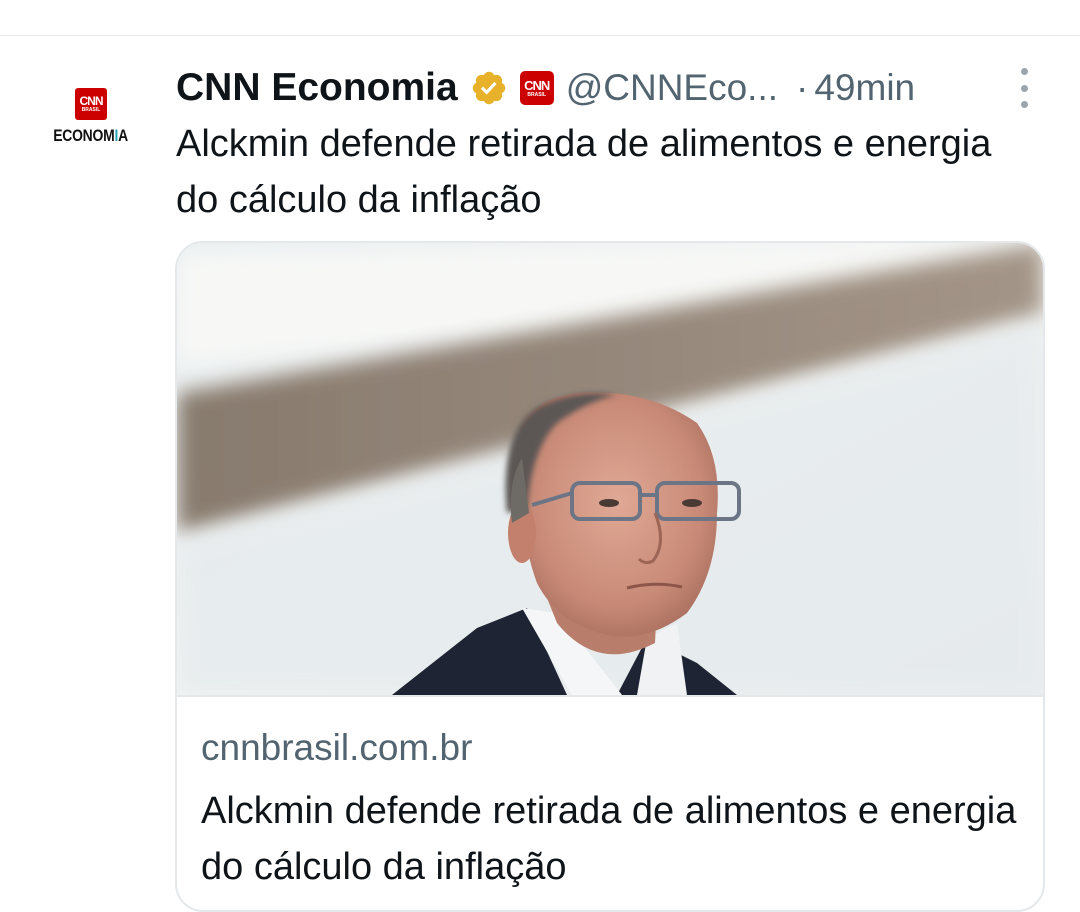 This screenshot has height=912, width=1080. I want to click on cnn-logo-icon: CNN BRASIL, so click(91, 104).